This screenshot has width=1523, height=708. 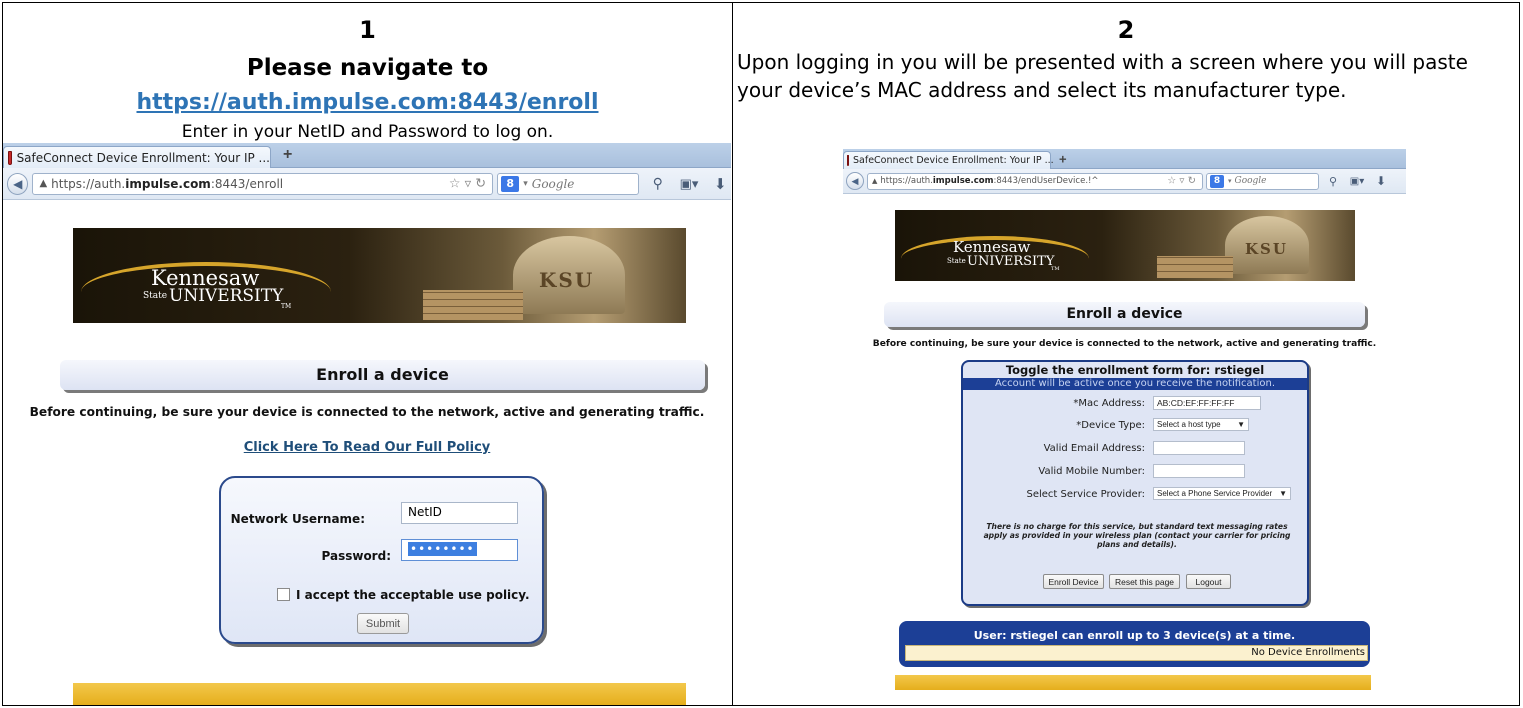 What do you see at coordinates (383, 623) in the screenshot?
I see `submit-button: Submit` at bounding box center [383, 623].